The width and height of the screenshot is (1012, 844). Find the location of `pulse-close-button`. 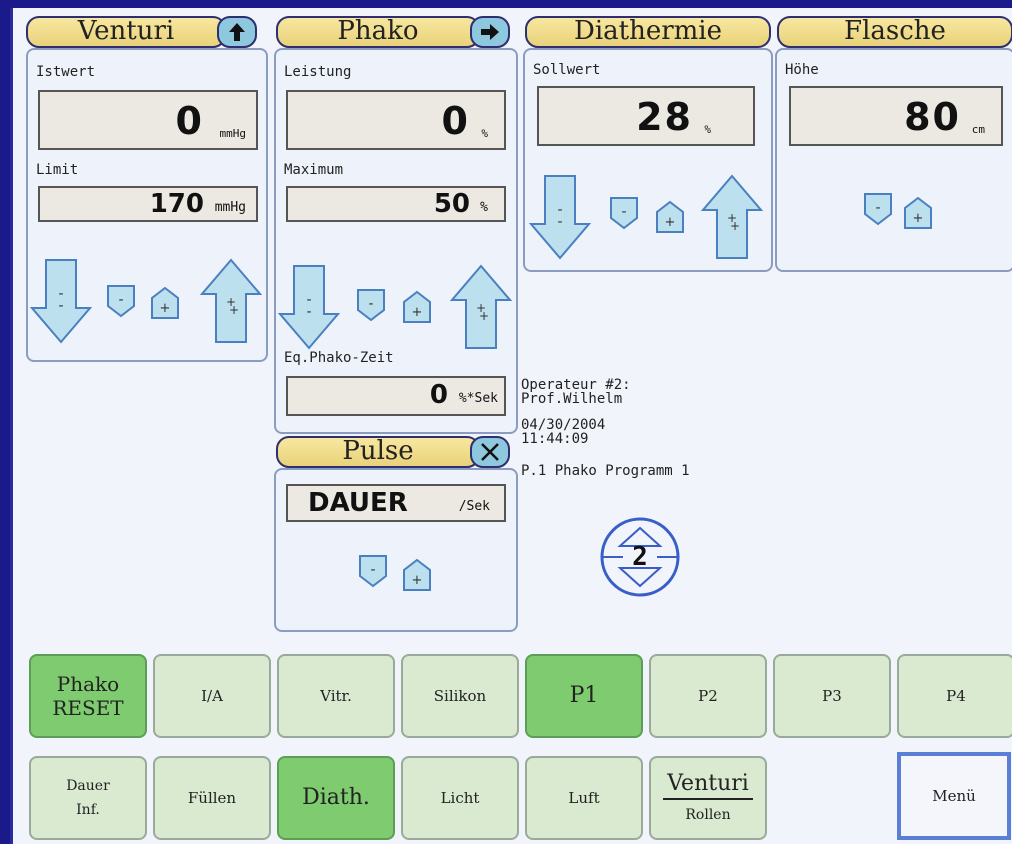

pulse-close-button is located at coordinates (490, 452).